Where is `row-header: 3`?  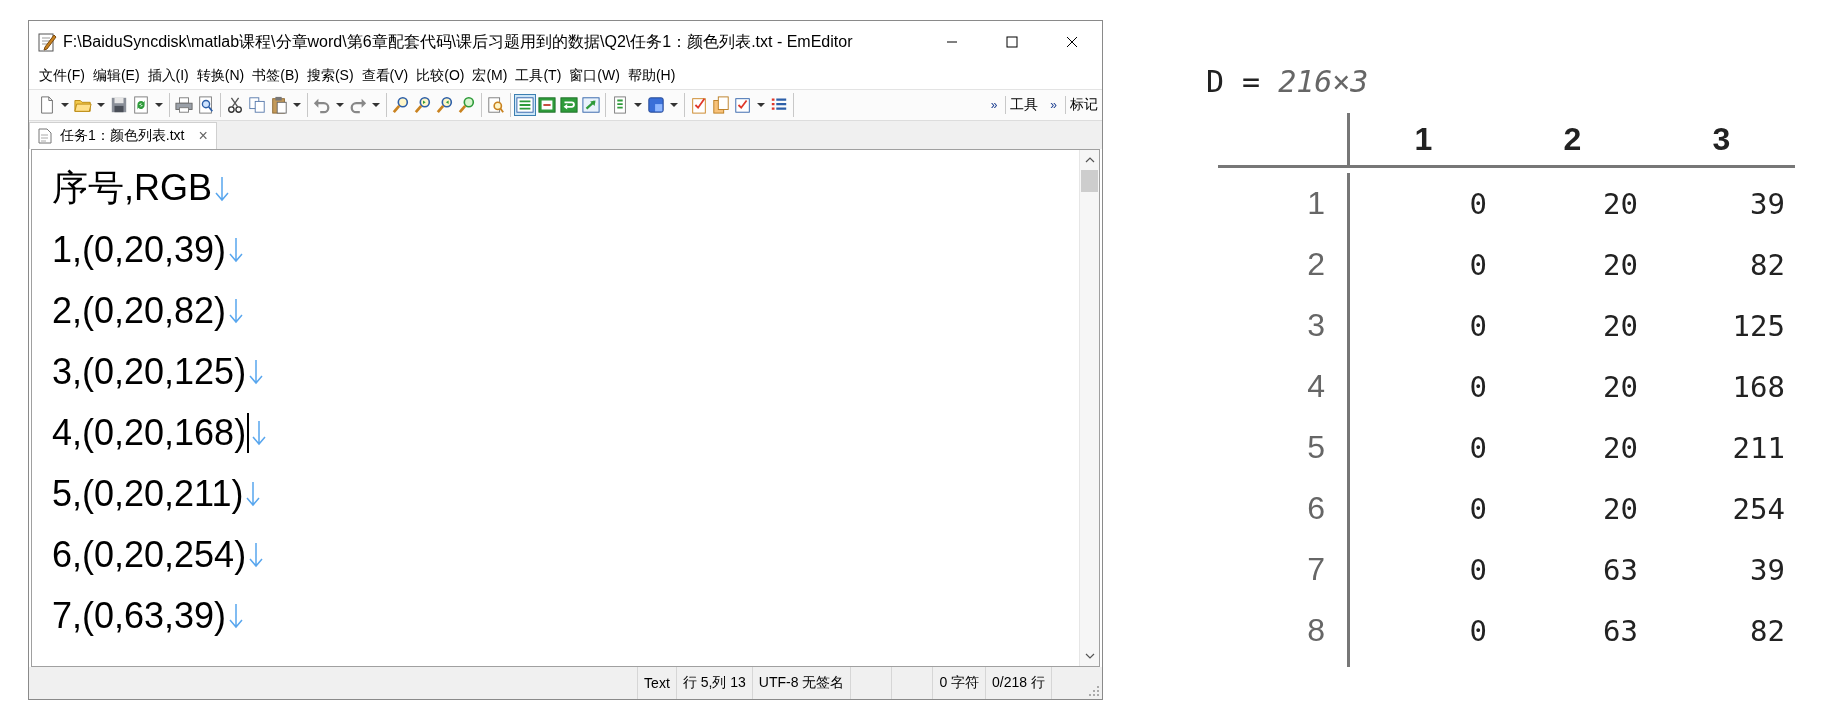 row-header: 3 is located at coordinates (1284, 325).